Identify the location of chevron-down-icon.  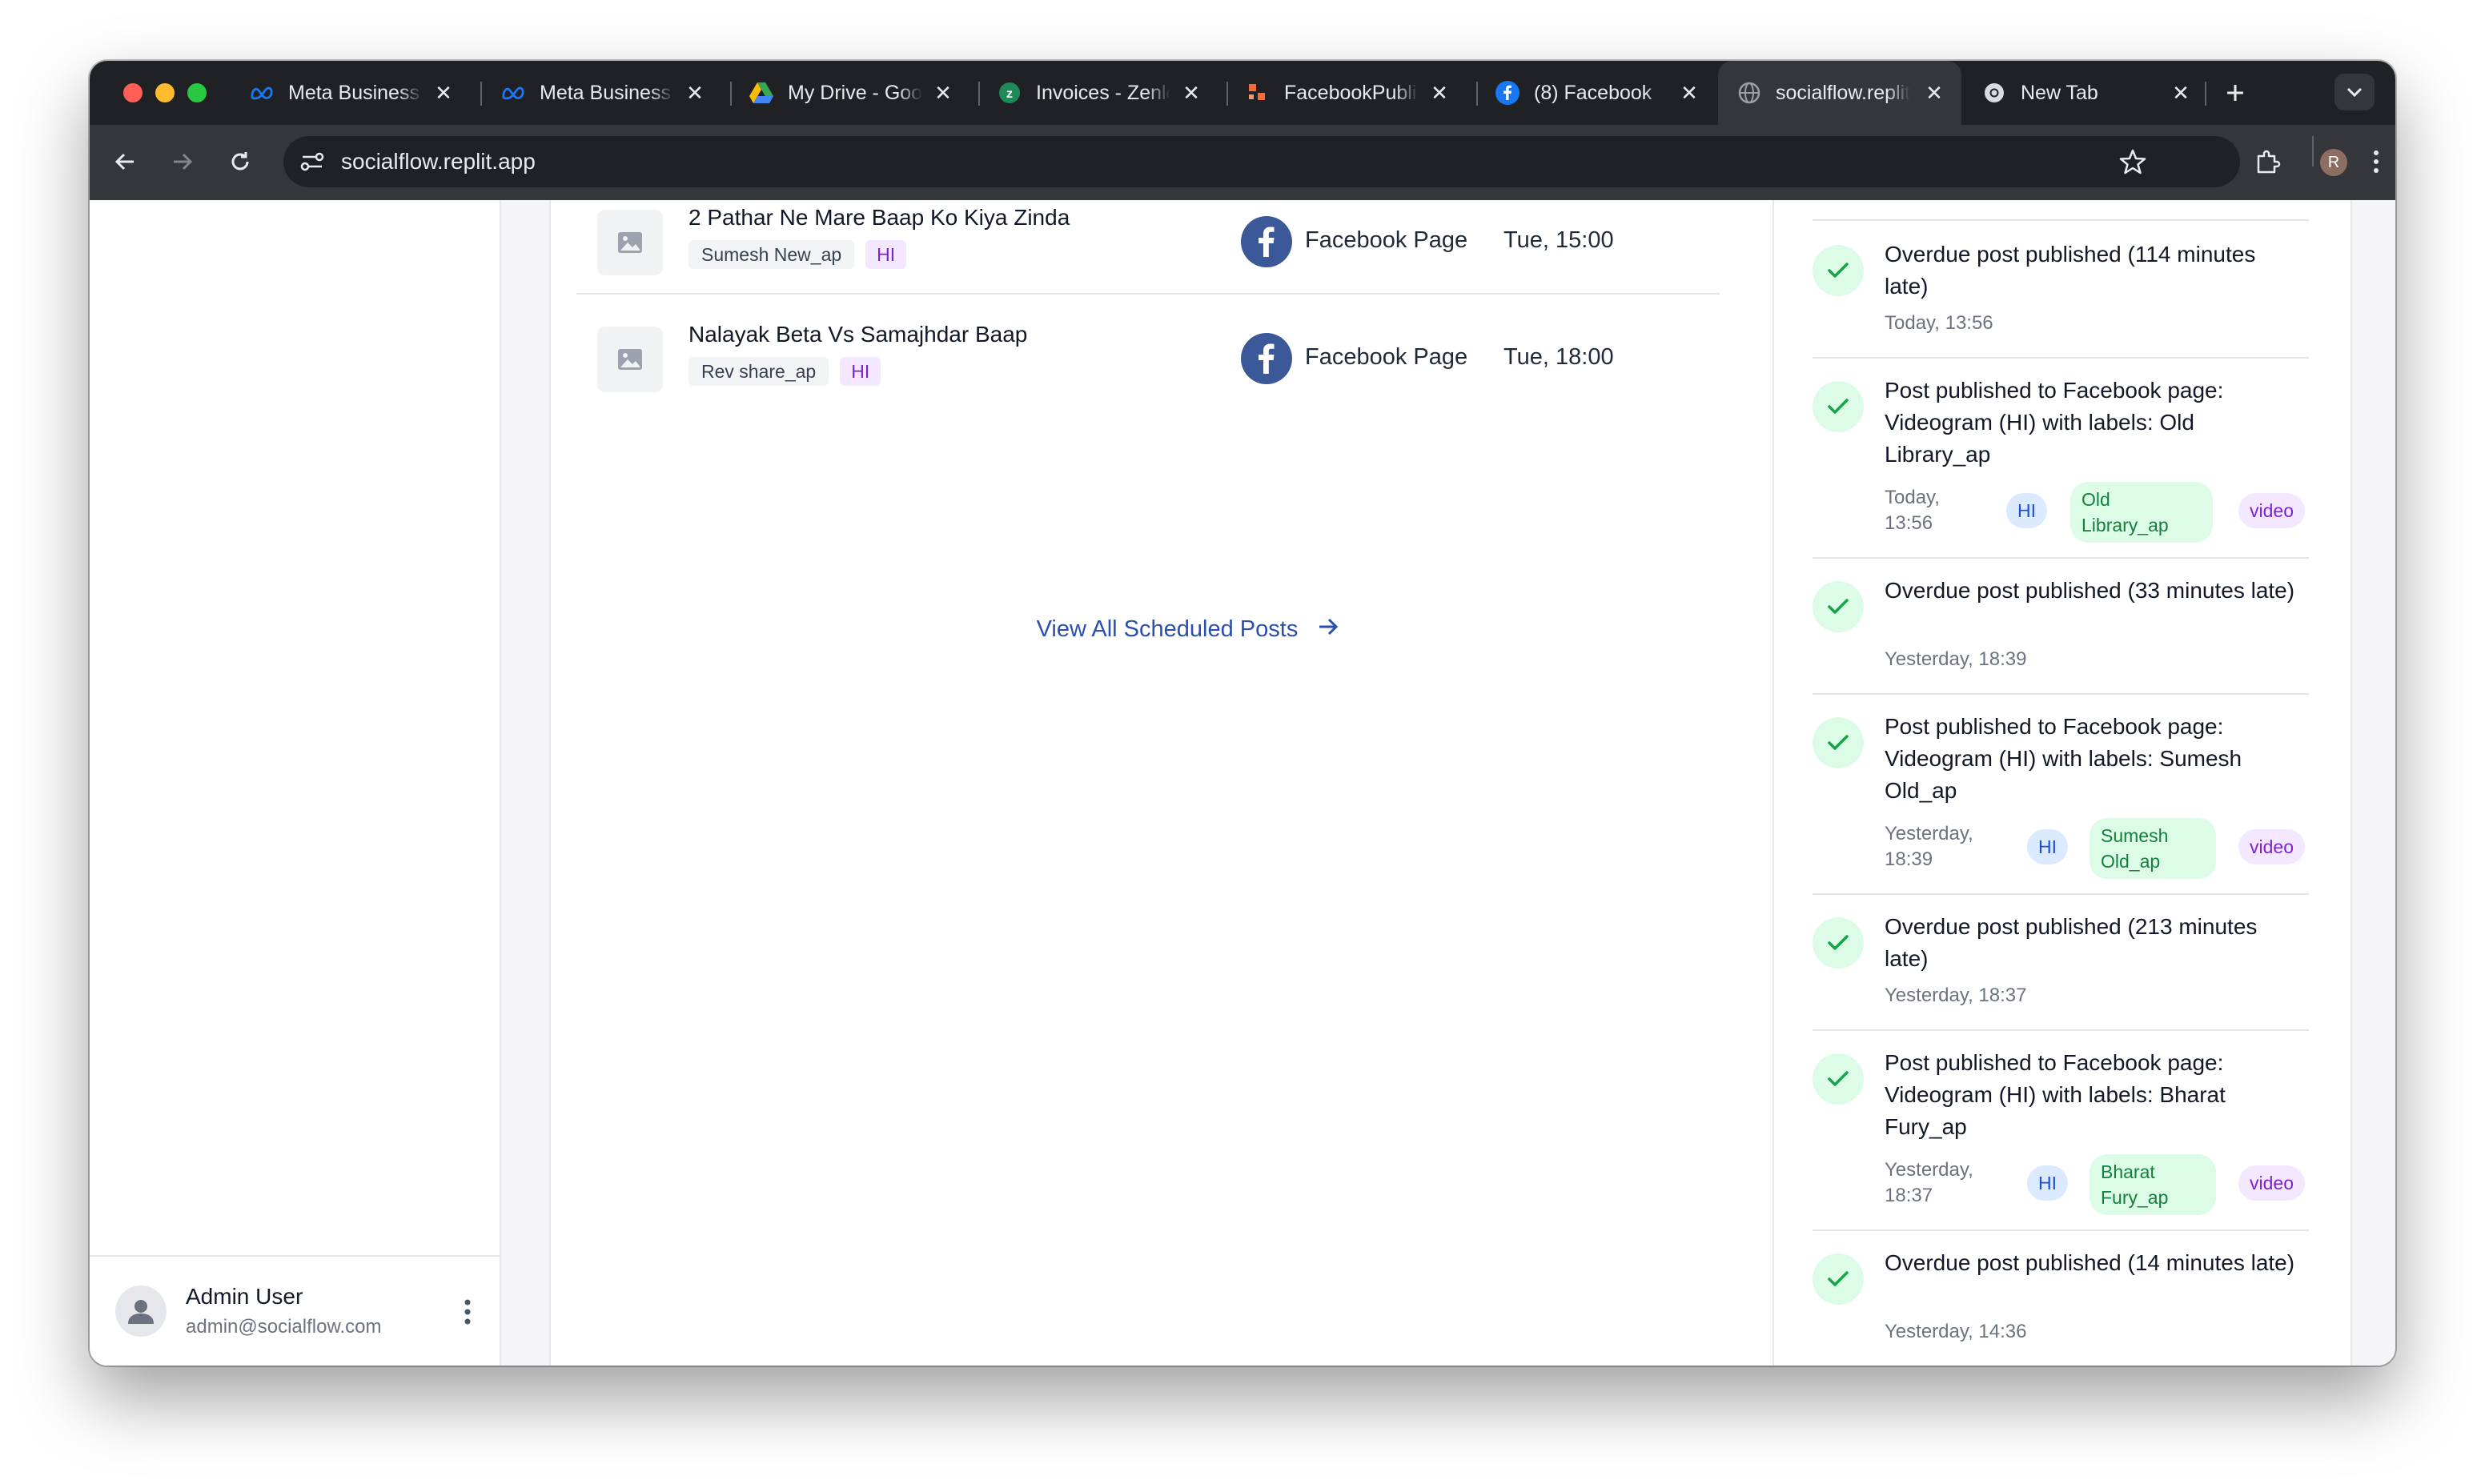
(2354, 92).